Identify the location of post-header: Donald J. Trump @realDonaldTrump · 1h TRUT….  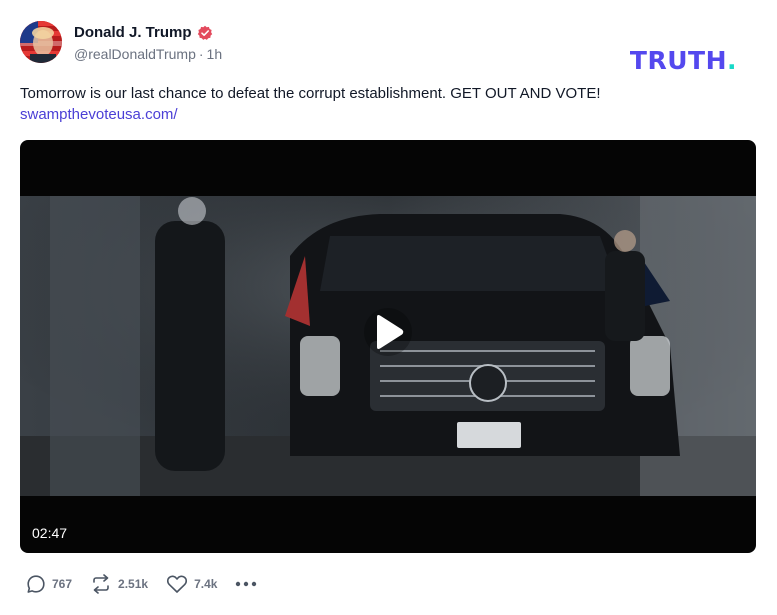
(388, 46).